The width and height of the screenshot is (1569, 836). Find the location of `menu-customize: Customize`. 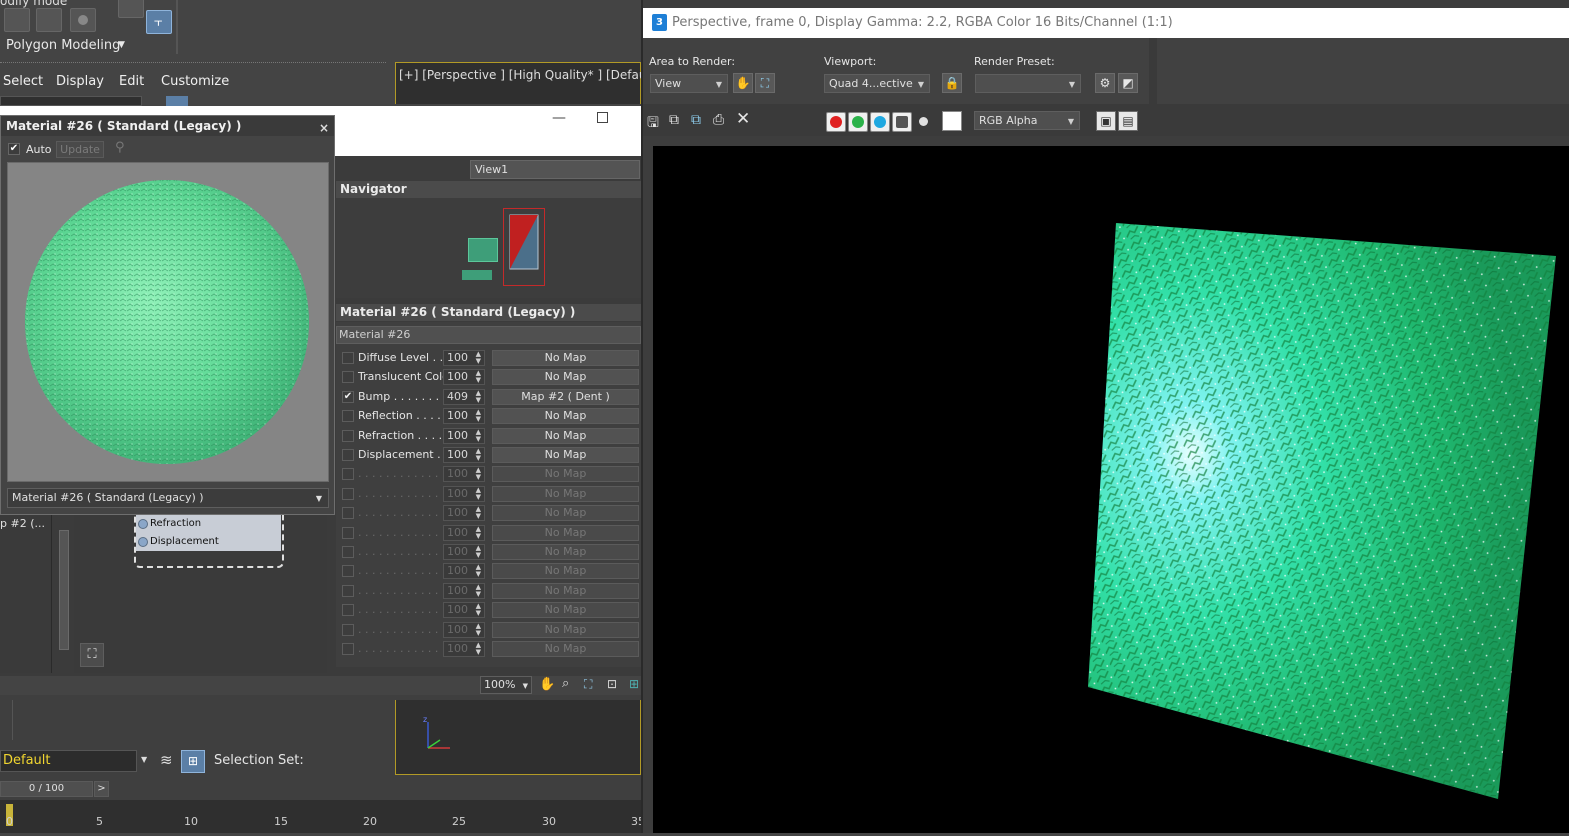

menu-customize: Customize is located at coordinates (195, 81).